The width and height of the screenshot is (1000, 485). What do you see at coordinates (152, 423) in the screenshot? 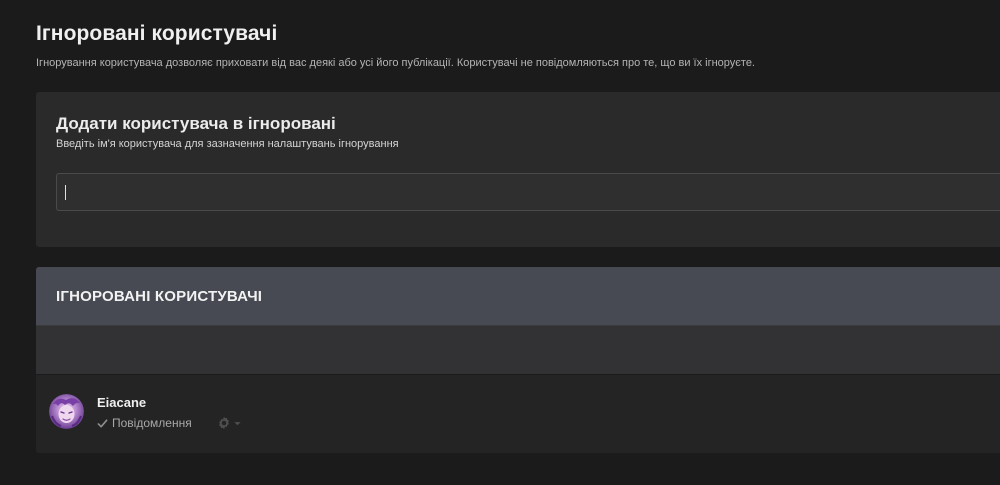
I see `ignore-type-label: Повідомлення` at bounding box center [152, 423].